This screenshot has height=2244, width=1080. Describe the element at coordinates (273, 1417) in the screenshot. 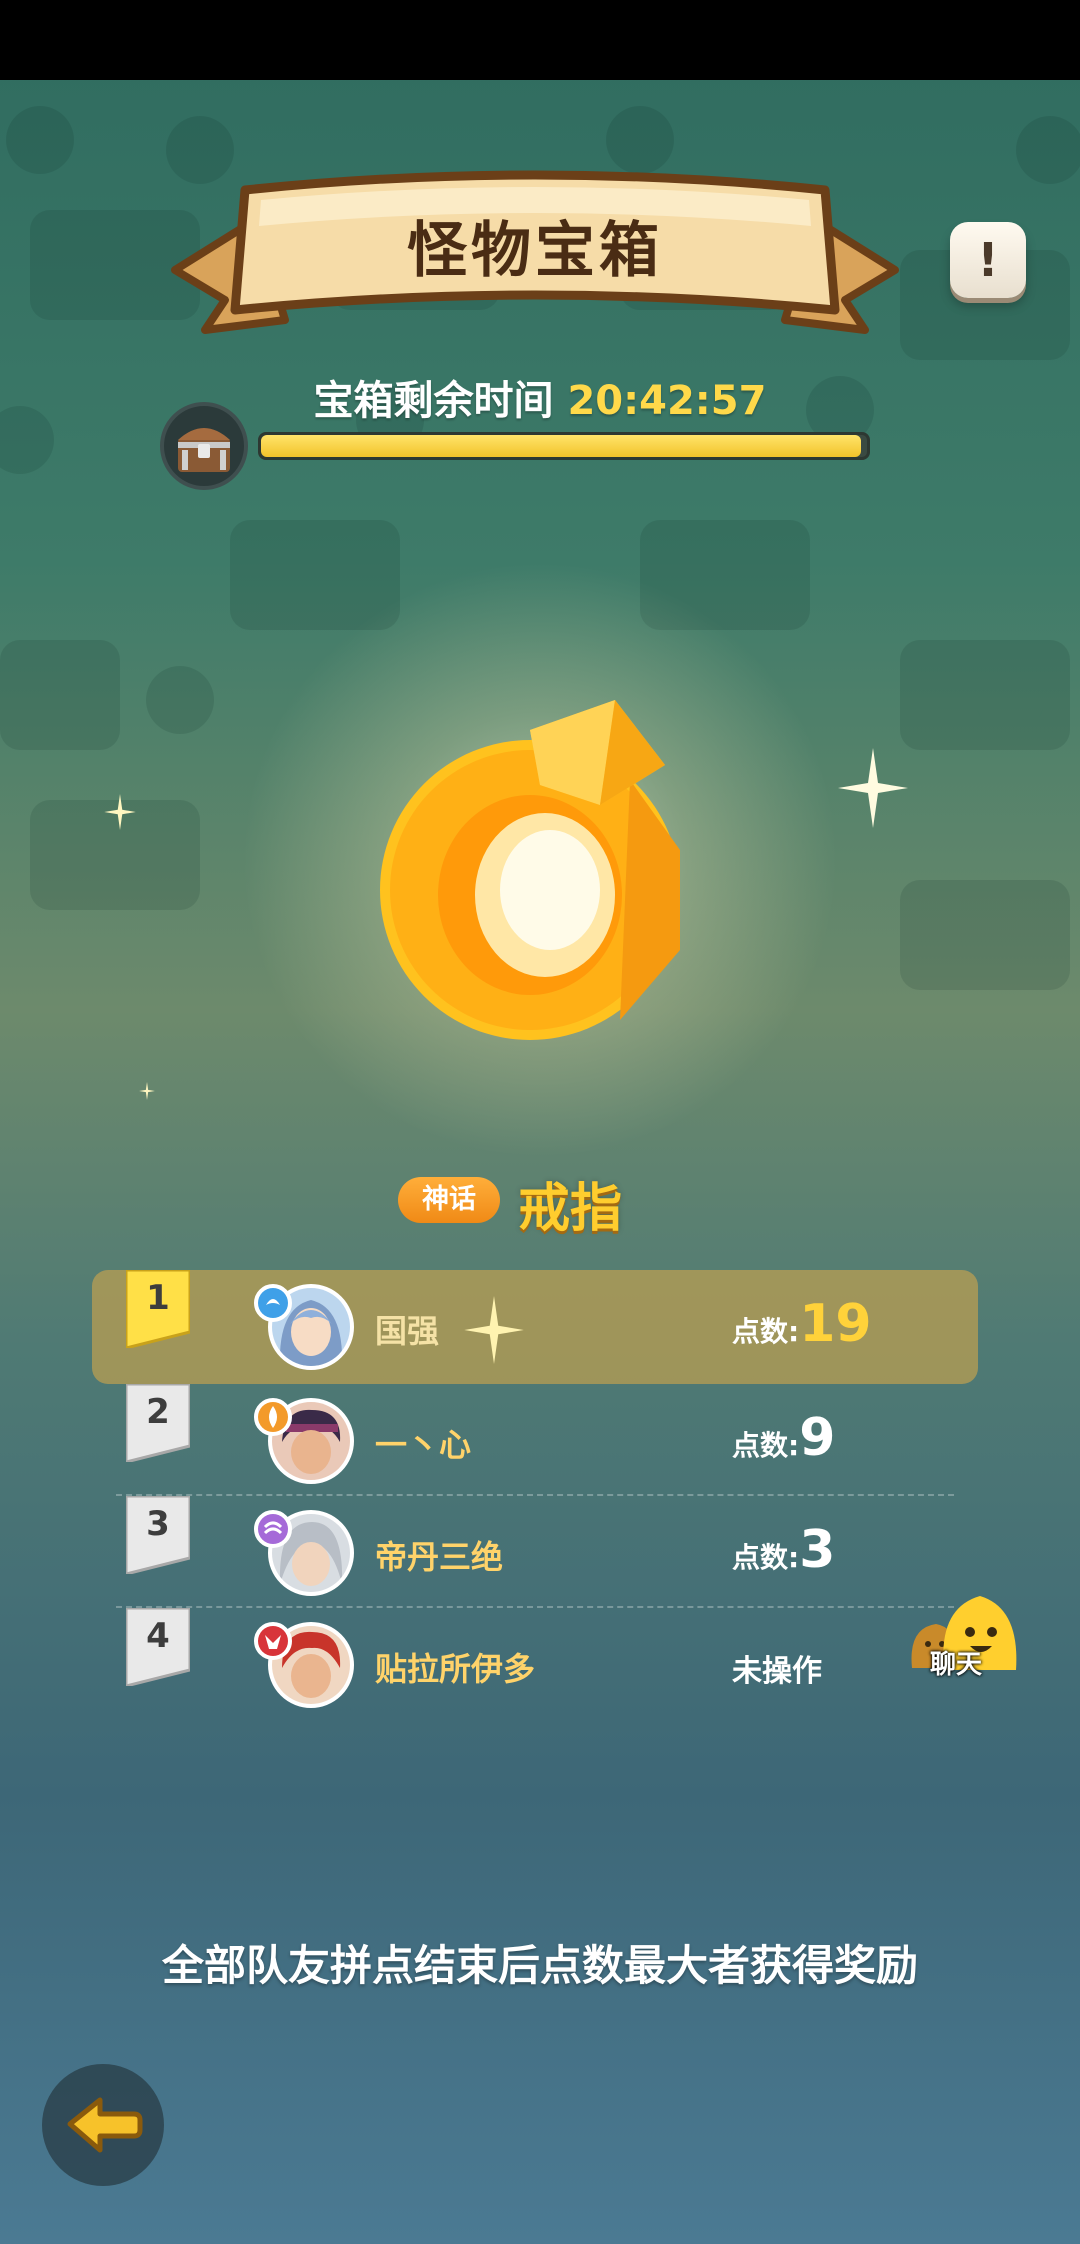

I see `fire-element-icon` at that location.